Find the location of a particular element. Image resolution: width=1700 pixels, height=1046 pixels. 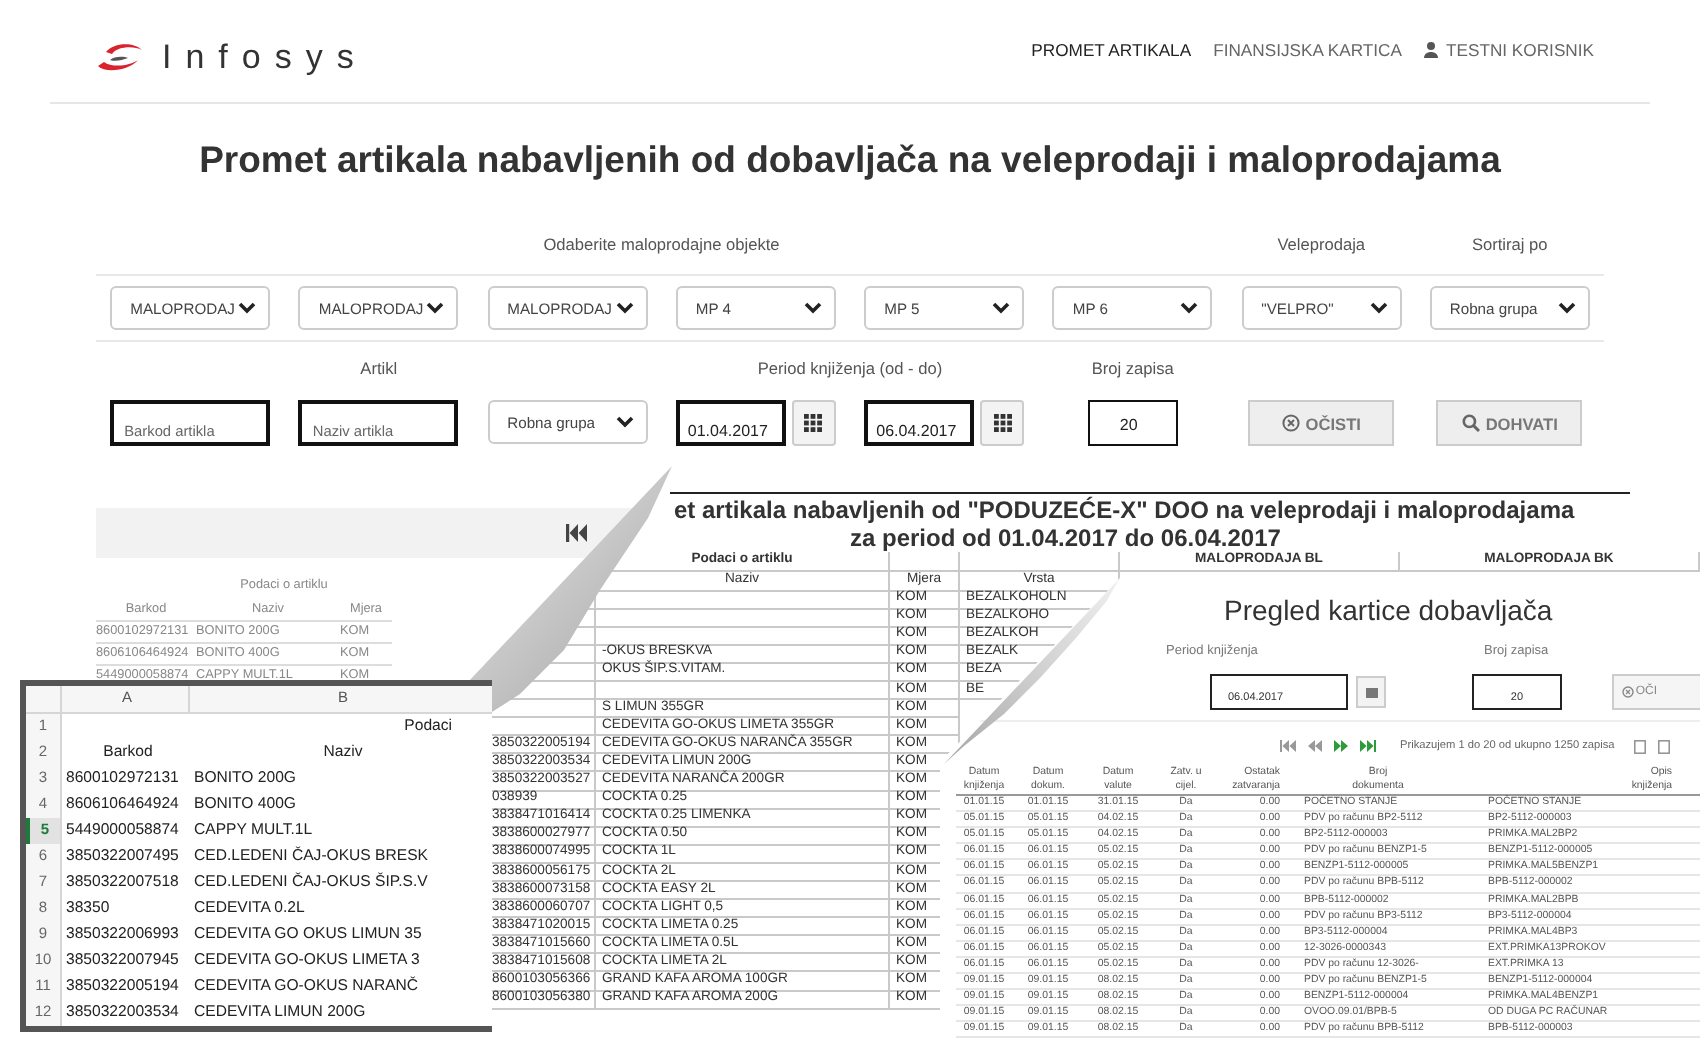

report-subtitle: za period od 01.04.2017 do 06.04.2017 is located at coordinates (1065, 538).